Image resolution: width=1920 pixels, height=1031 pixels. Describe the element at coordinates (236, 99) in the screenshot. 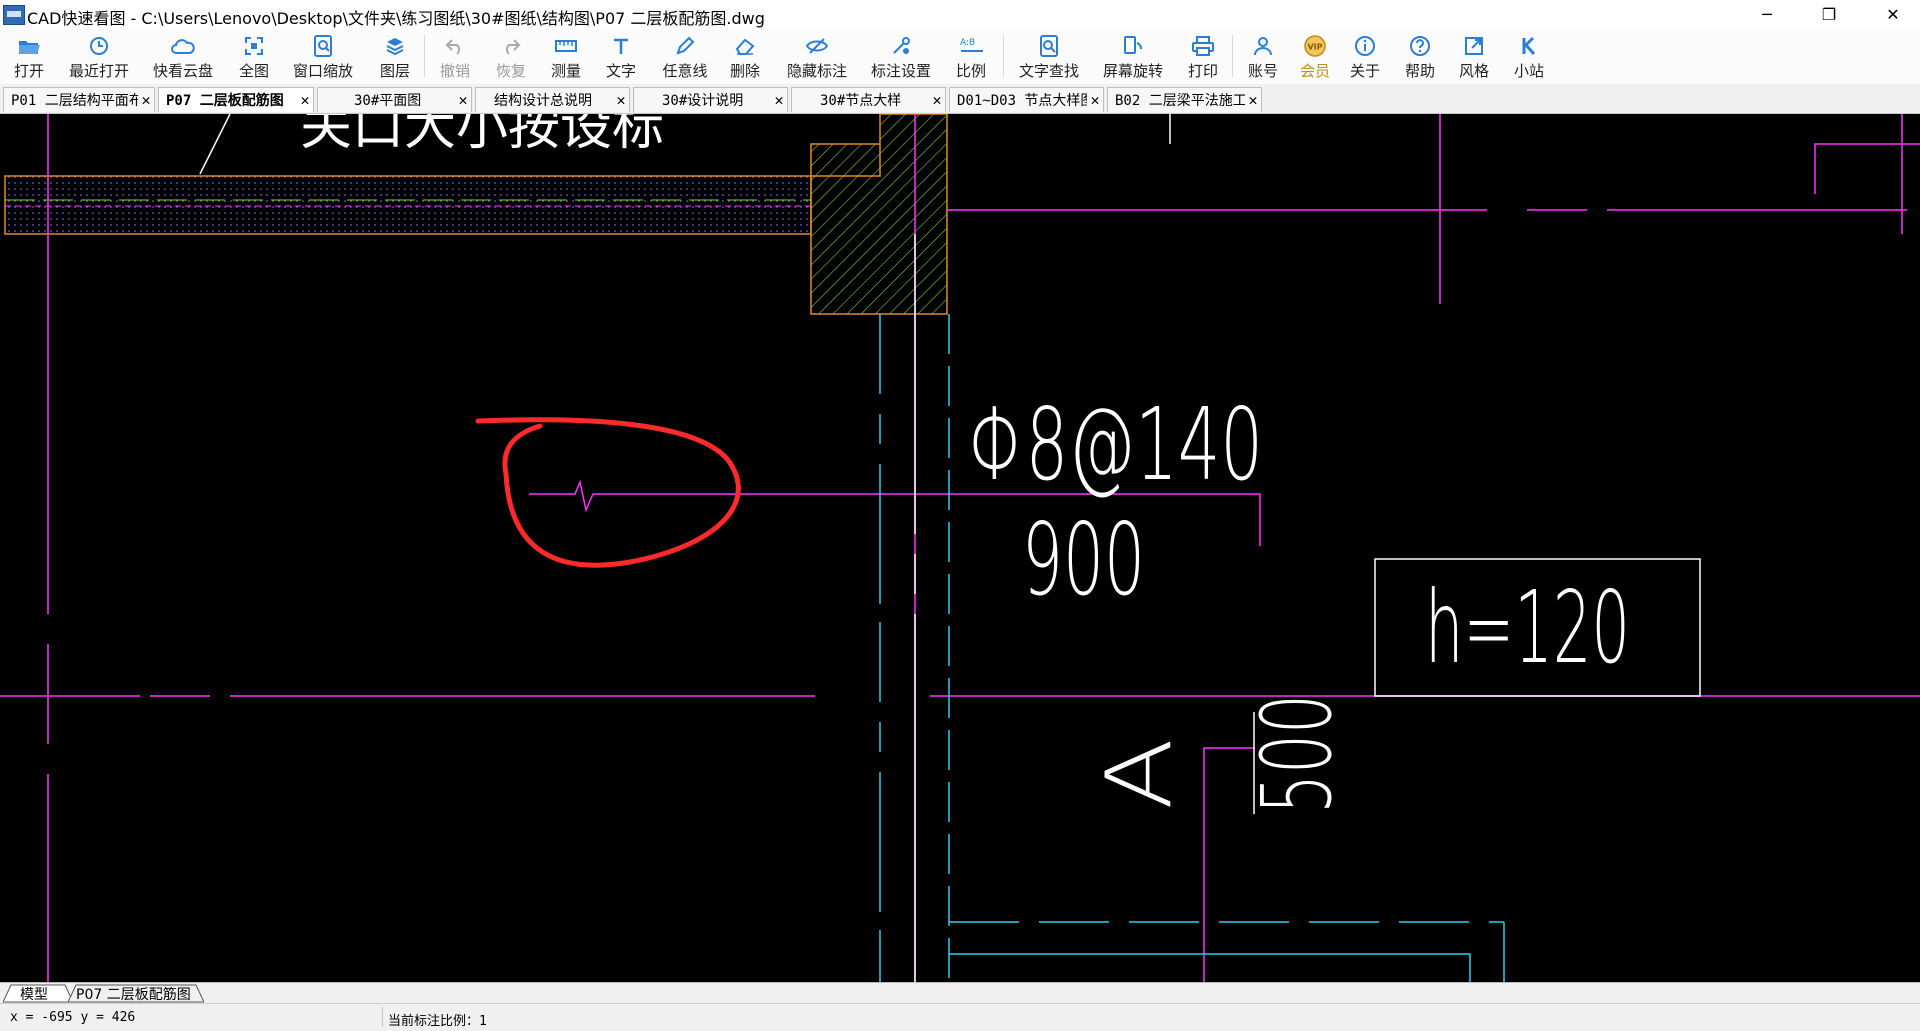

I see `tab-p07: P07 二层板配筋图 ✕` at that location.